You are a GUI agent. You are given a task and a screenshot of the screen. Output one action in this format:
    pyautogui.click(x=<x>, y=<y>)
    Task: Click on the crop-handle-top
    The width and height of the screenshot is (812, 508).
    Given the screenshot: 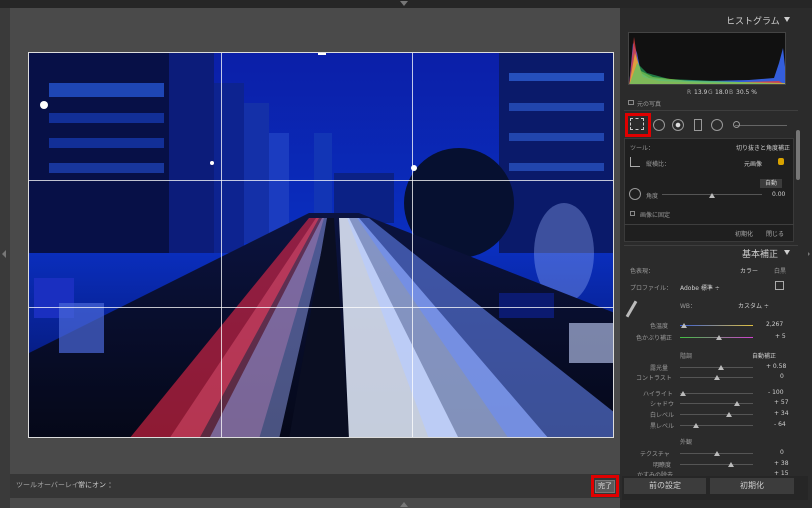 What is the action you would take?
    pyautogui.click(x=322, y=54)
    